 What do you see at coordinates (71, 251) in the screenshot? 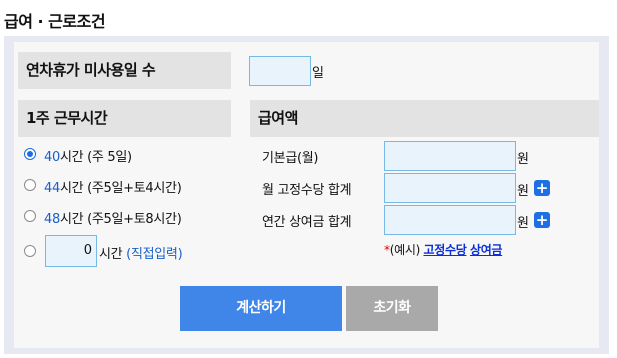
I see `custom-hours-input: 0` at bounding box center [71, 251].